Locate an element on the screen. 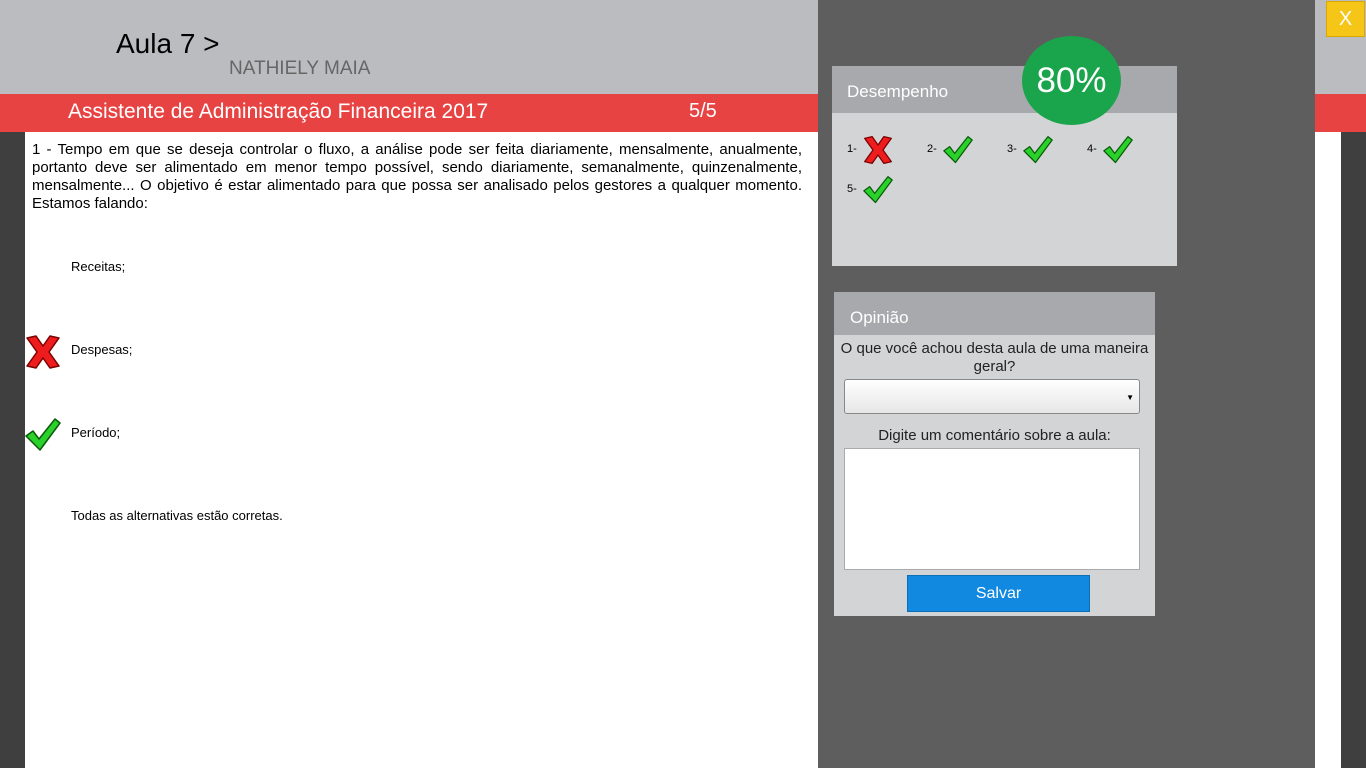 This screenshot has width=1366, height=768. rating-select: ▼ is located at coordinates (992, 396).